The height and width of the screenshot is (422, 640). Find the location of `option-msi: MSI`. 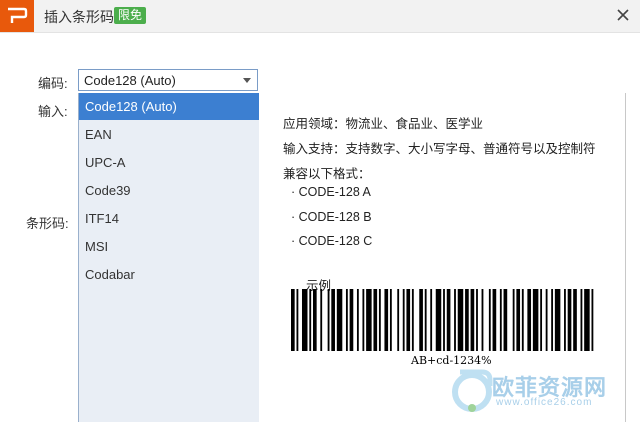

option-msi: MSI is located at coordinates (169, 246).